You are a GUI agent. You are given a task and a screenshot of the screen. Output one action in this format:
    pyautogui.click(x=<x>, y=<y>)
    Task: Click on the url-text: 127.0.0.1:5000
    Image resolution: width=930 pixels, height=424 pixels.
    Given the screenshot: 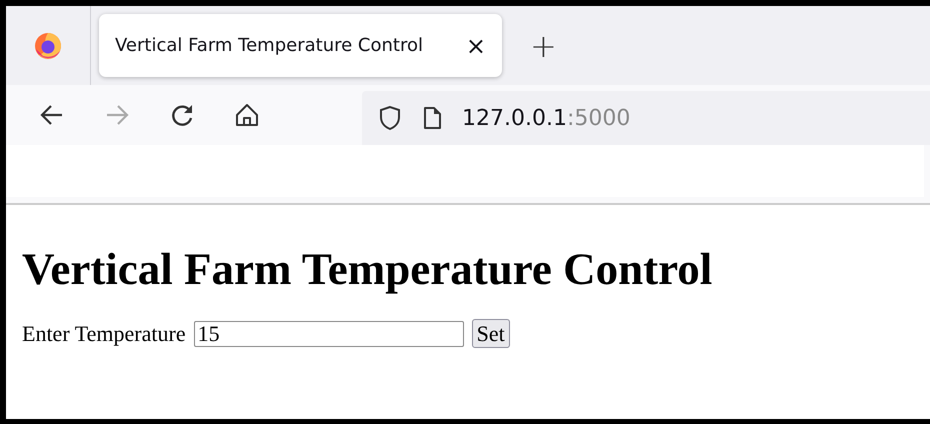 What is the action you would take?
    pyautogui.click(x=546, y=118)
    